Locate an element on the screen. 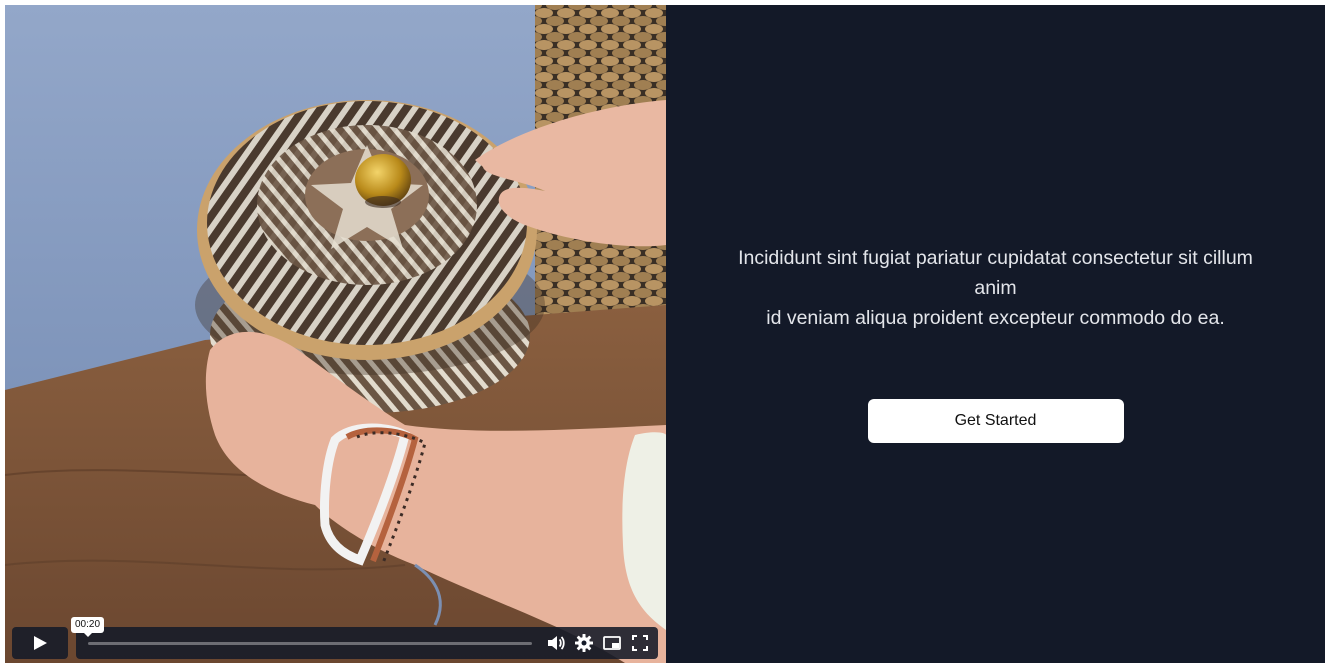 Image resolution: width=1326 pixels, height=663 pixels. play-button is located at coordinates (40, 643).